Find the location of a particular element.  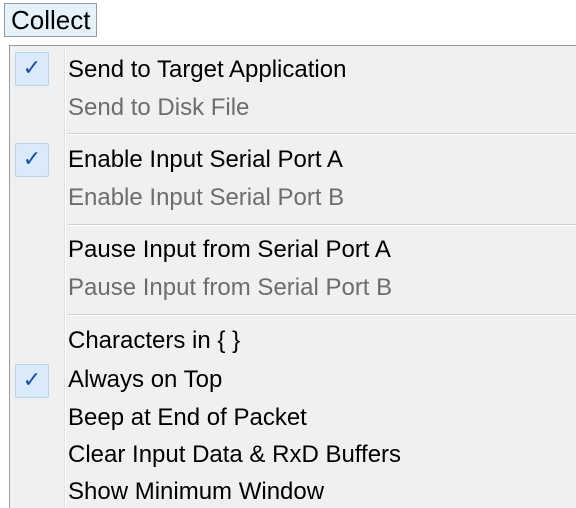

gutter-divider-highlight is located at coordinates (65, 277).